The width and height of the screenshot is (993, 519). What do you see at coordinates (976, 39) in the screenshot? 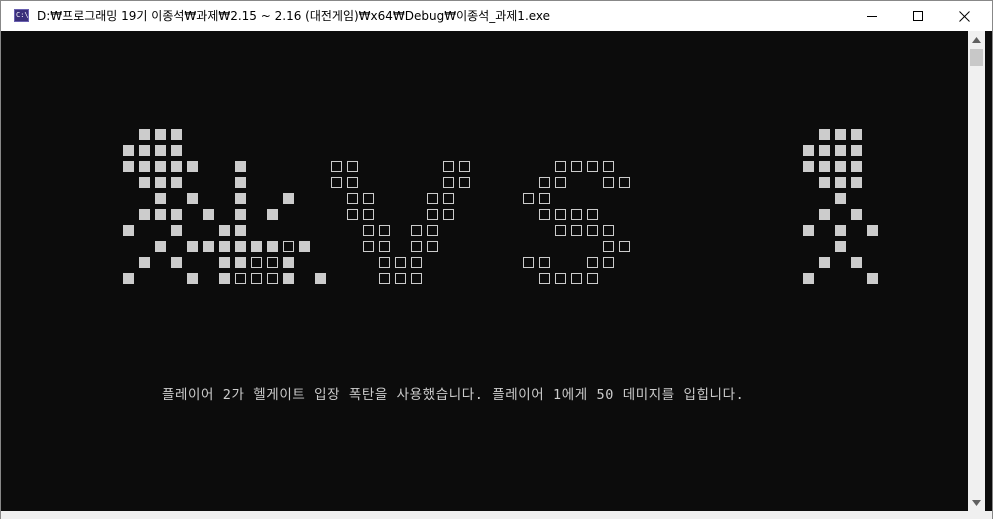
I see `scroll-up-button` at bounding box center [976, 39].